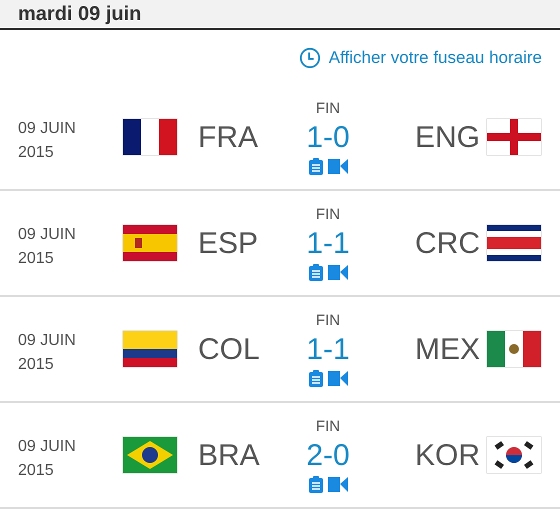  What do you see at coordinates (229, 350) in the screenshot?
I see `team-code: COL` at bounding box center [229, 350].